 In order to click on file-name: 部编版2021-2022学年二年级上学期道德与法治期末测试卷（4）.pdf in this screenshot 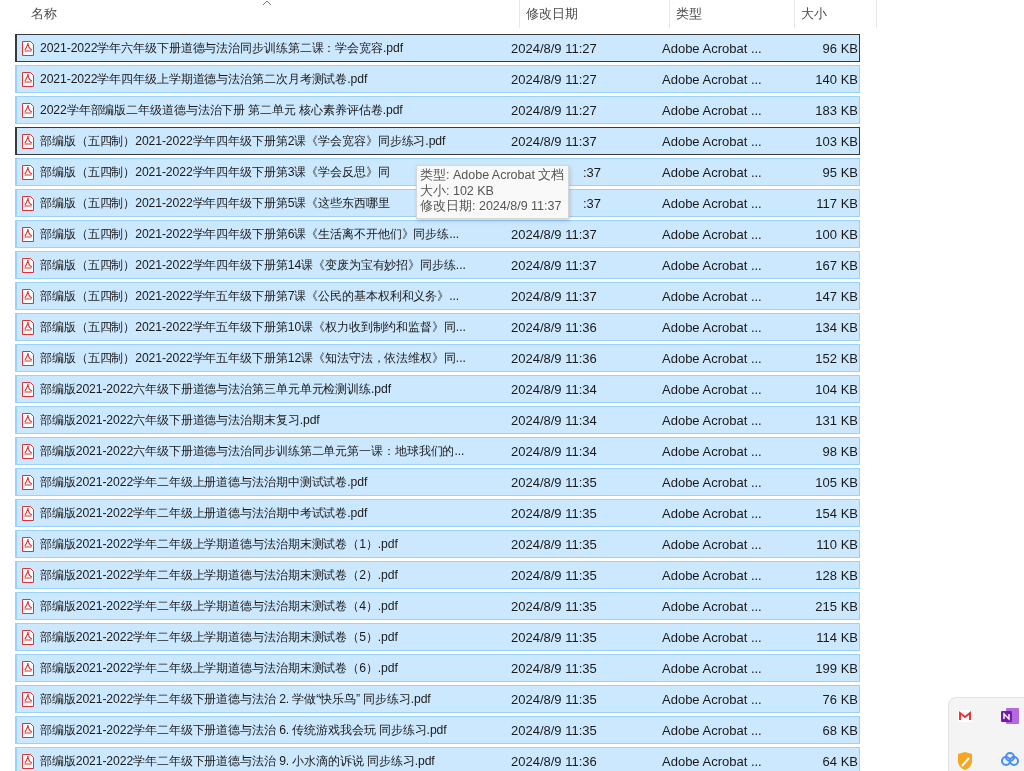, I will do `click(219, 606)`.